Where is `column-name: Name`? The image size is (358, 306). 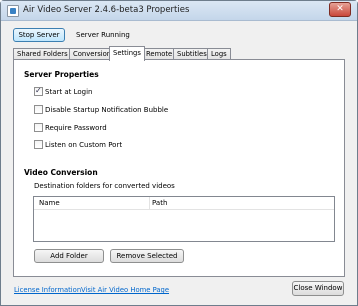
column-name: Name is located at coordinates (49, 203).